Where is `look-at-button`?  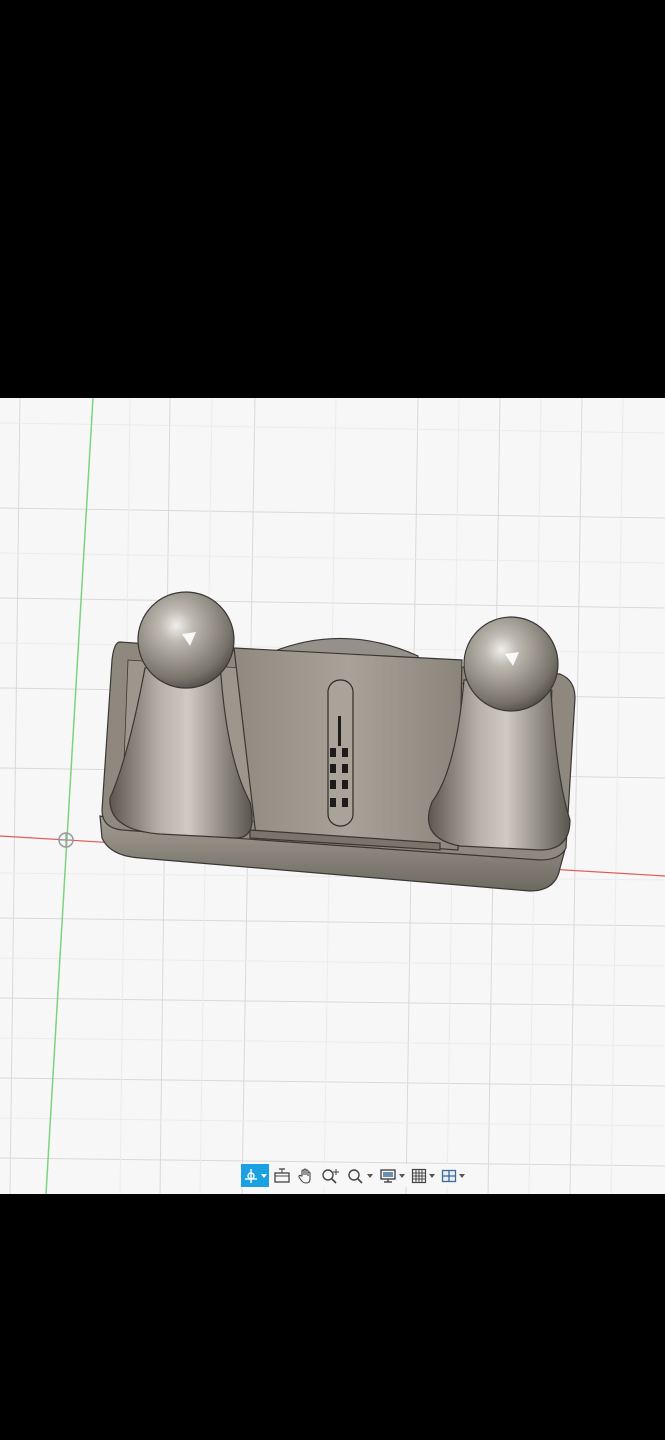
look-at-button is located at coordinates (282, 1175).